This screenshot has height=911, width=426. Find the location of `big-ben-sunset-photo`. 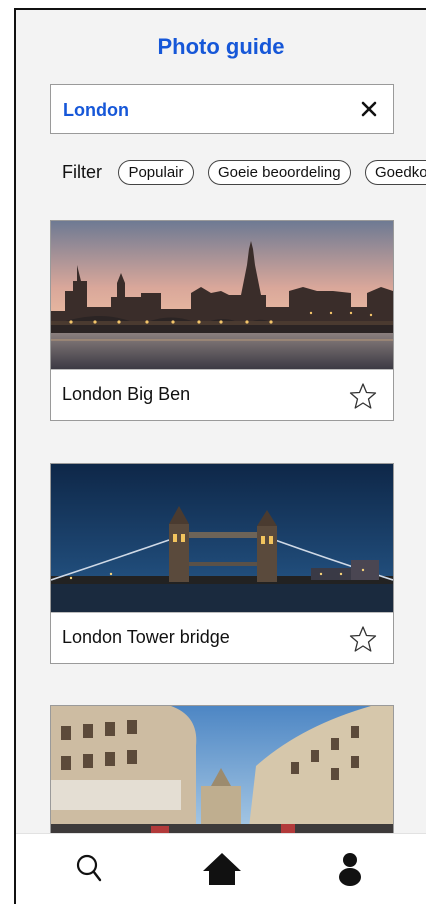

big-ben-sunset-photo is located at coordinates (222, 295).